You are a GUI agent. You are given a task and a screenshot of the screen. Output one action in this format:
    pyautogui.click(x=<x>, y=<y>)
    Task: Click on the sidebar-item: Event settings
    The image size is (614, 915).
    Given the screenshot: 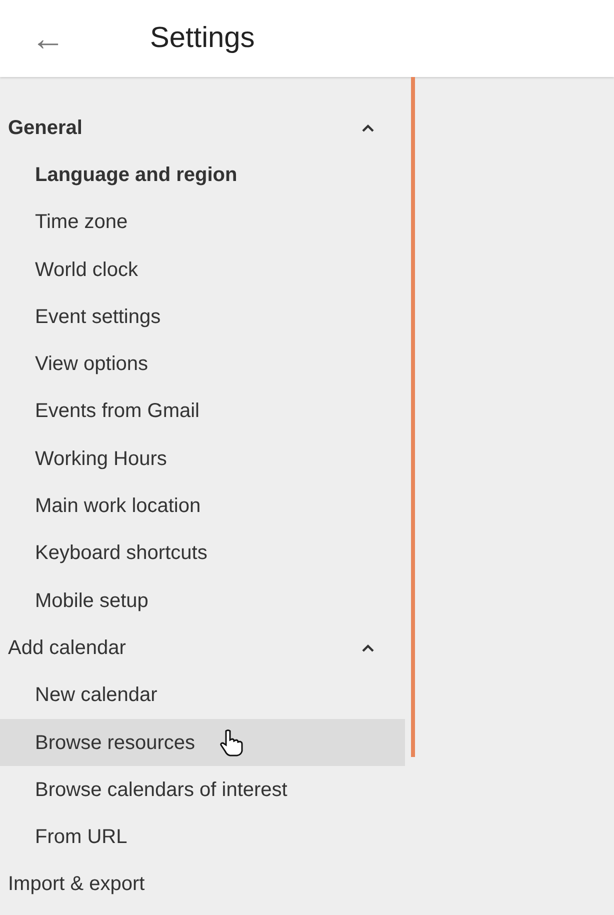 What is the action you would take?
    pyautogui.click(x=202, y=316)
    